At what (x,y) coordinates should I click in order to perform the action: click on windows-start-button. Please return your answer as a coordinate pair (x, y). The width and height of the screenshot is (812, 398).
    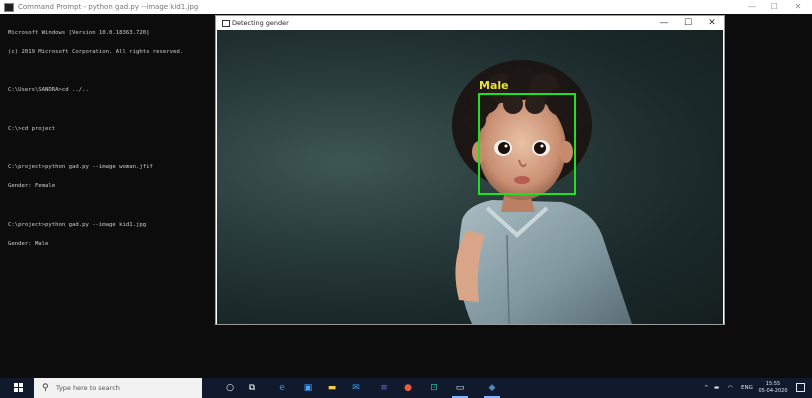
    Looking at the image, I should click on (19, 388).